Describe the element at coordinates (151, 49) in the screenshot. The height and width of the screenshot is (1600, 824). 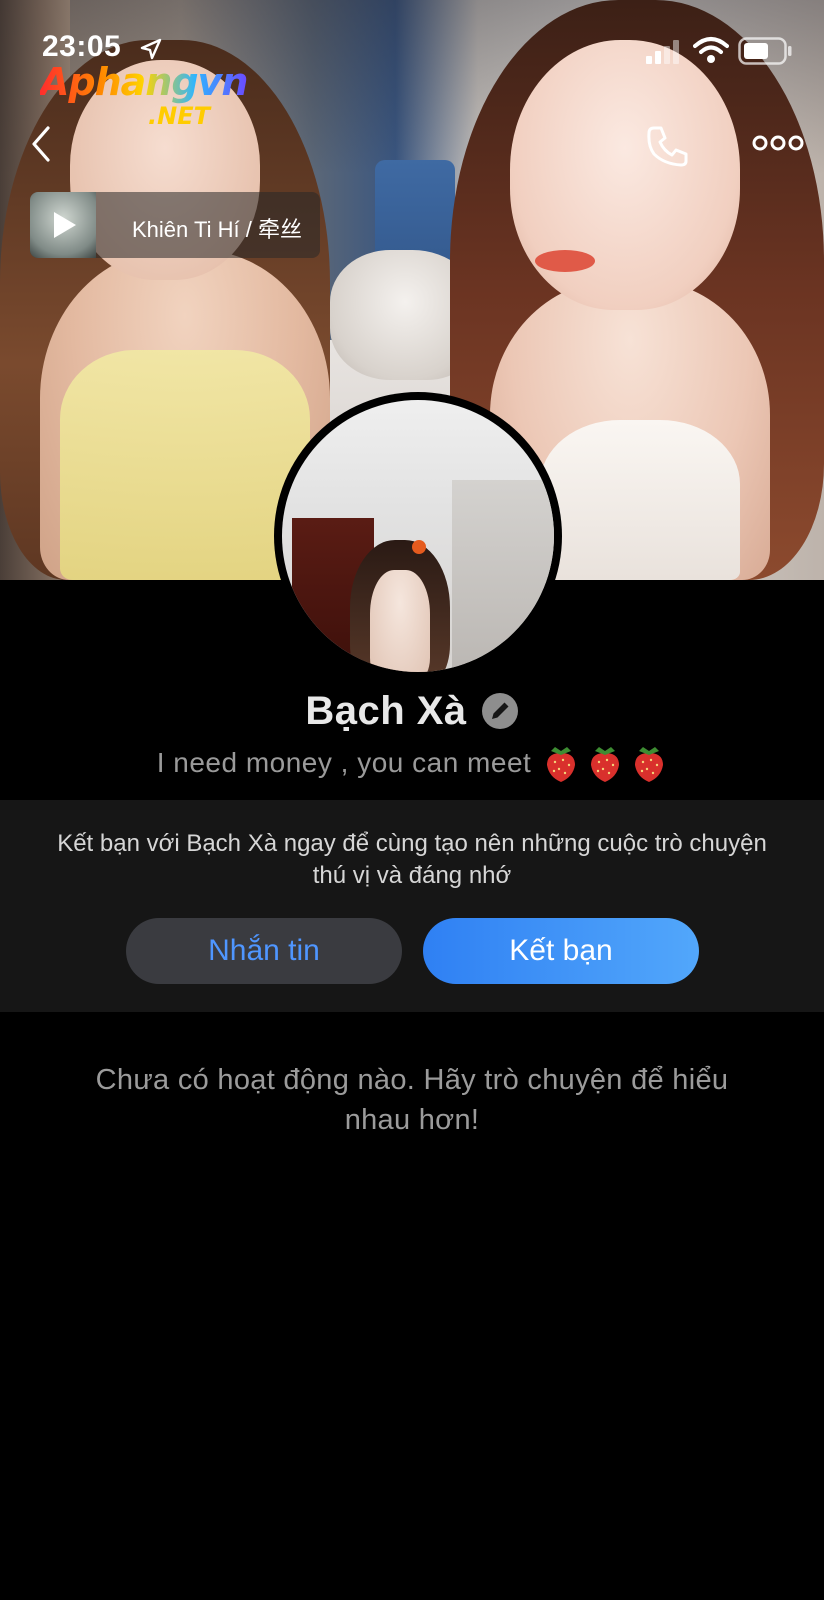
I see `location-arrow-icon` at that location.